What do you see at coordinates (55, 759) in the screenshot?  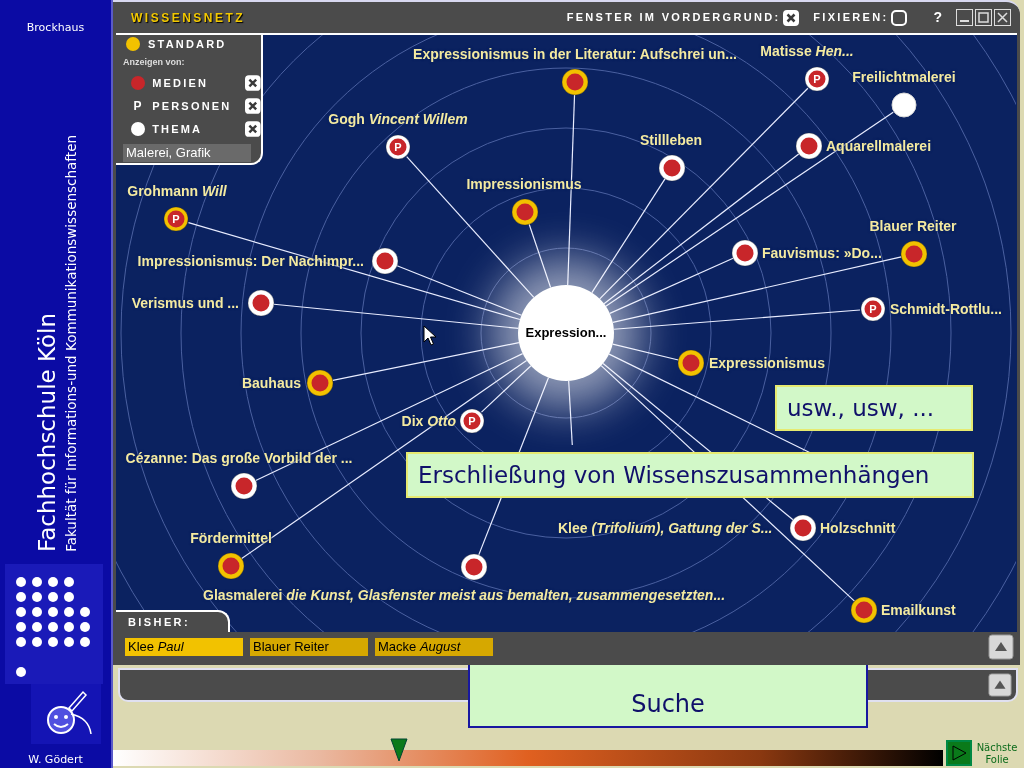 I see `author-label: W. Gödert` at bounding box center [55, 759].